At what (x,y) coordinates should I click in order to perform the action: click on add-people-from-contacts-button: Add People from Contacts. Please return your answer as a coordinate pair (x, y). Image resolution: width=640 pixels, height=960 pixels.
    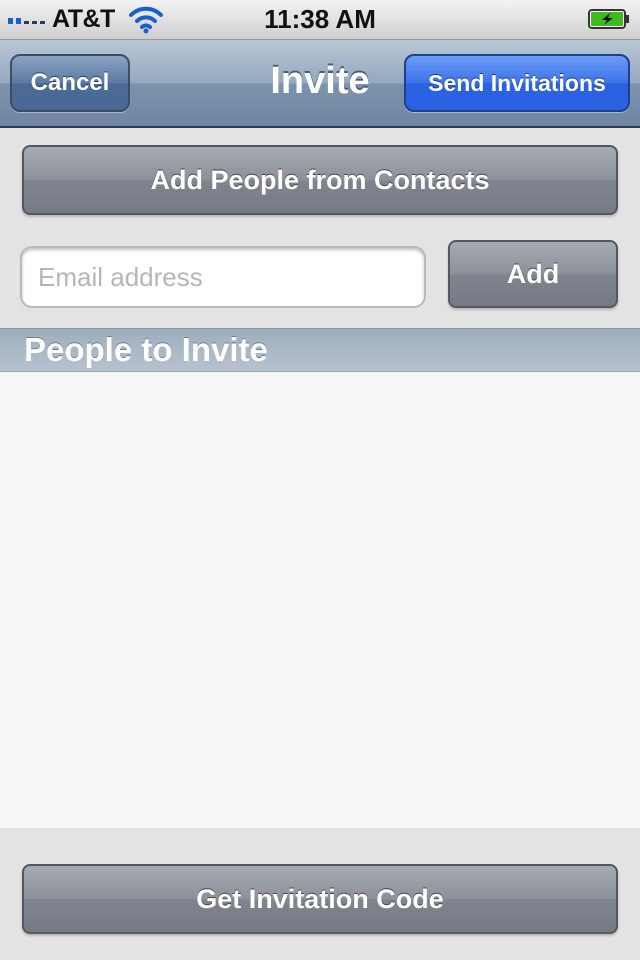
    Looking at the image, I should click on (320, 180).